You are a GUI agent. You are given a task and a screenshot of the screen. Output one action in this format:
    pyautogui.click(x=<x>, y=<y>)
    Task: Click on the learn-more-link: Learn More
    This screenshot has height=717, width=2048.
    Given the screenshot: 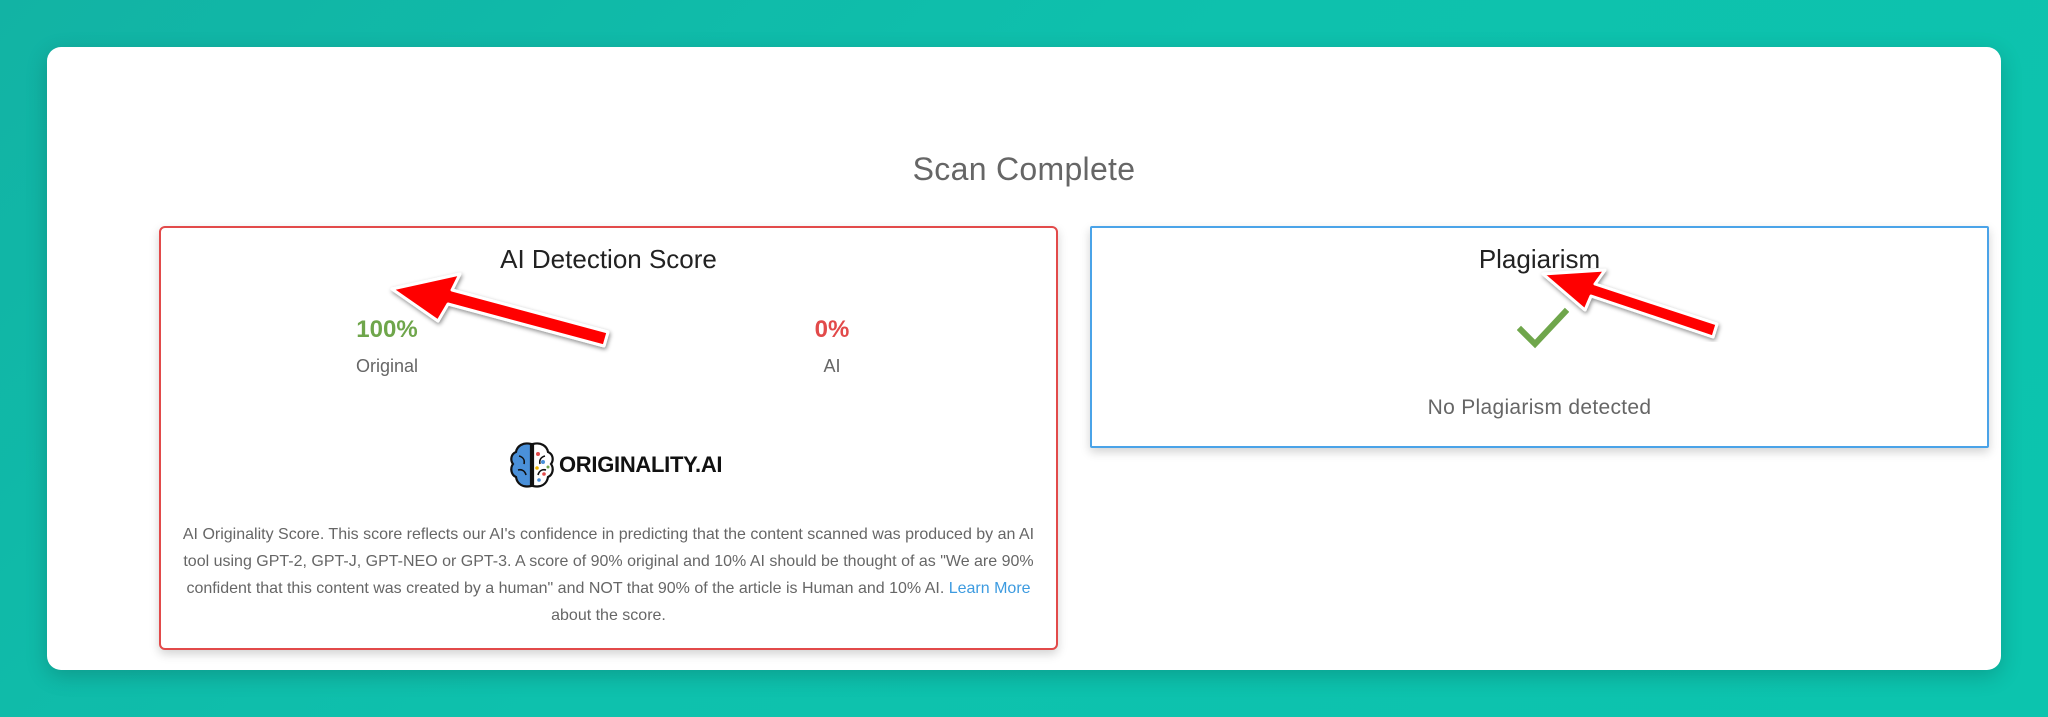 What is the action you would take?
    pyautogui.click(x=990, y=588)
    